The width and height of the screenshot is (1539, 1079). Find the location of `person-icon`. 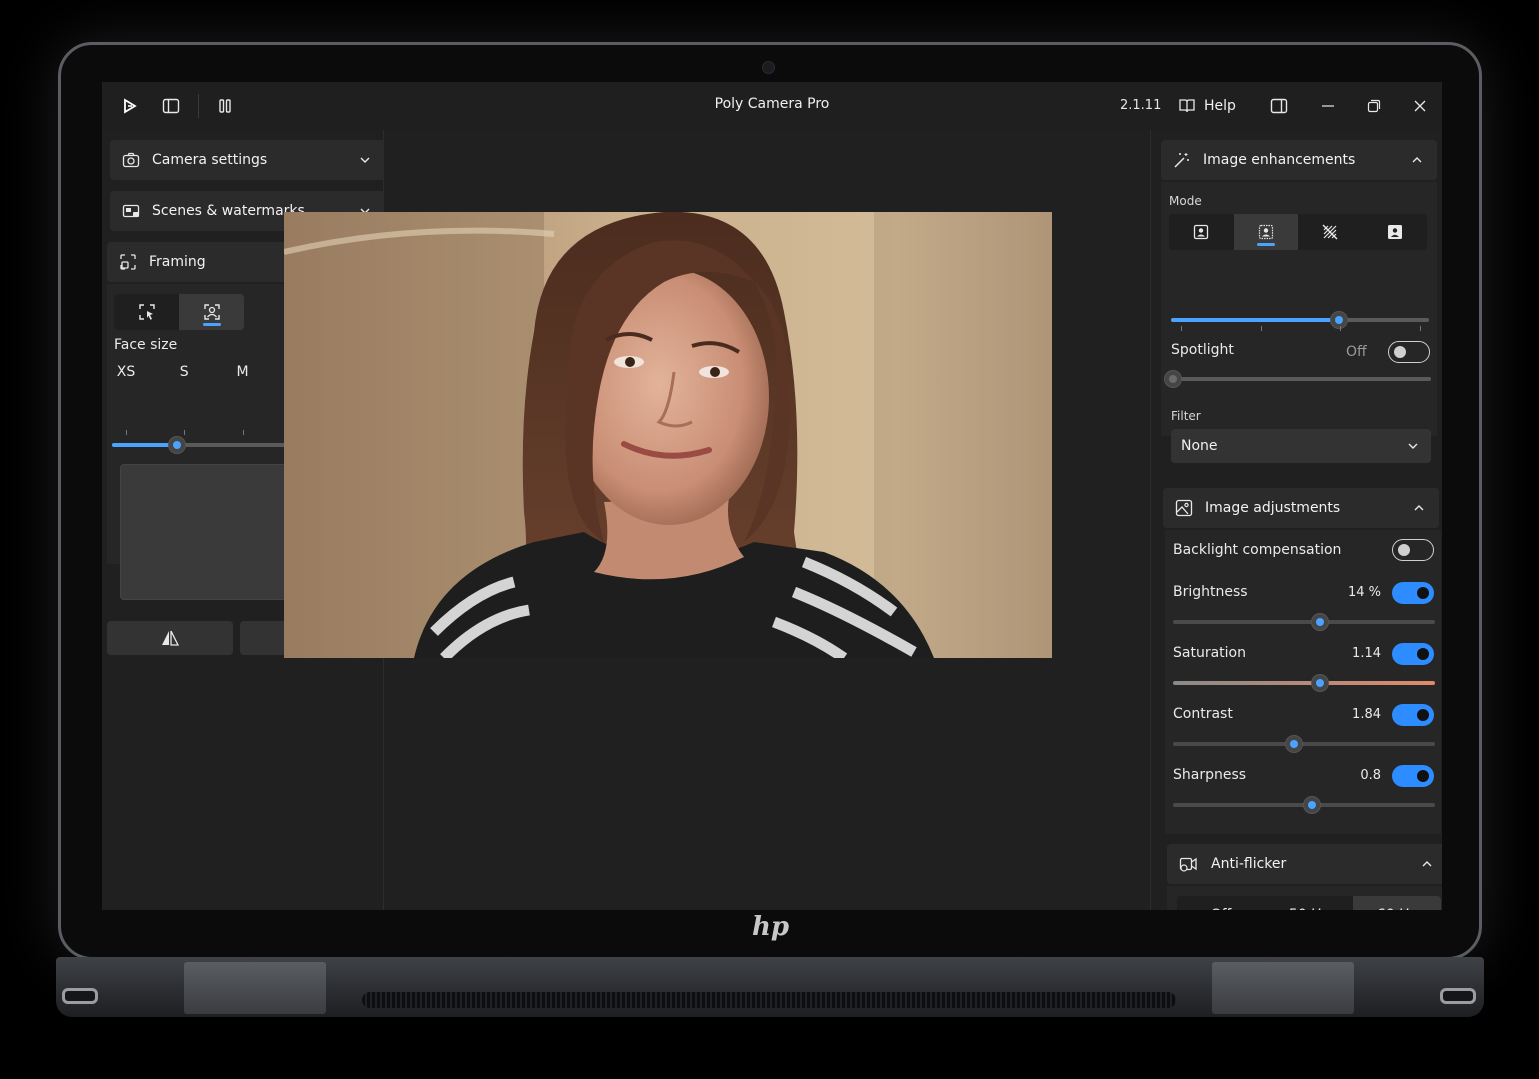

person-icon is located at coordinates (1394, 232).